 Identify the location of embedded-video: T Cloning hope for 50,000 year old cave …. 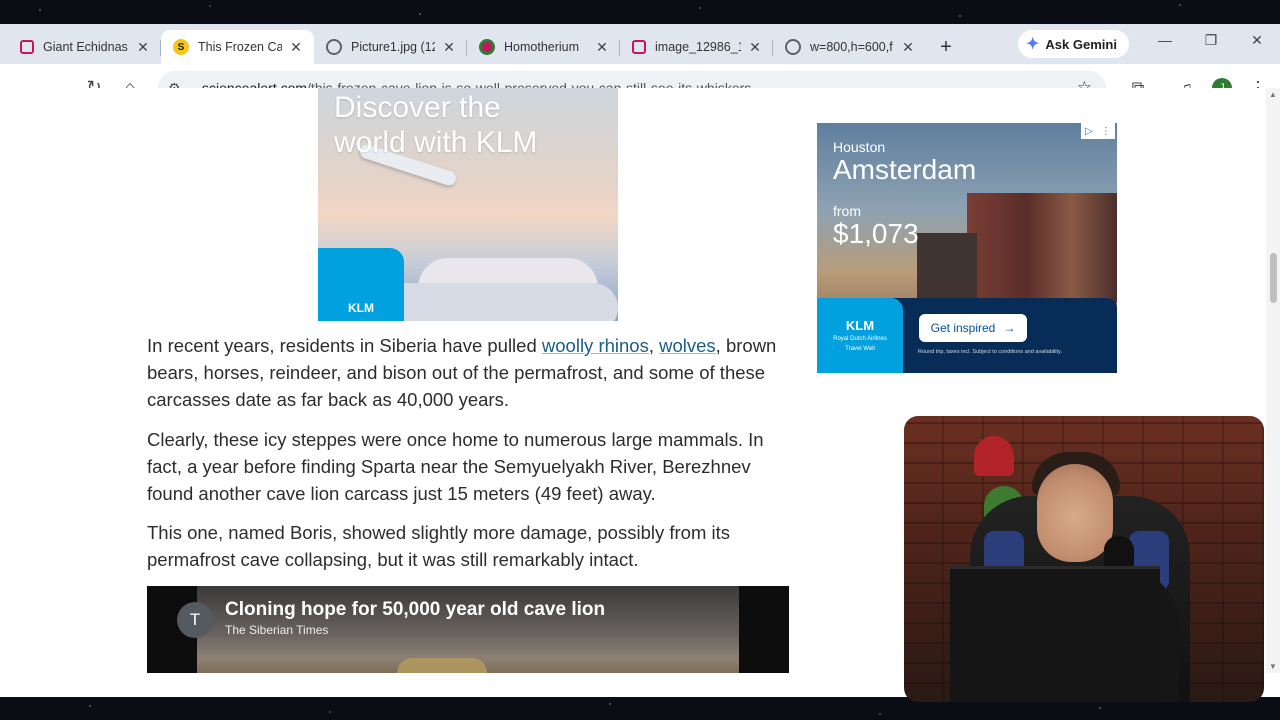
(468, 629).